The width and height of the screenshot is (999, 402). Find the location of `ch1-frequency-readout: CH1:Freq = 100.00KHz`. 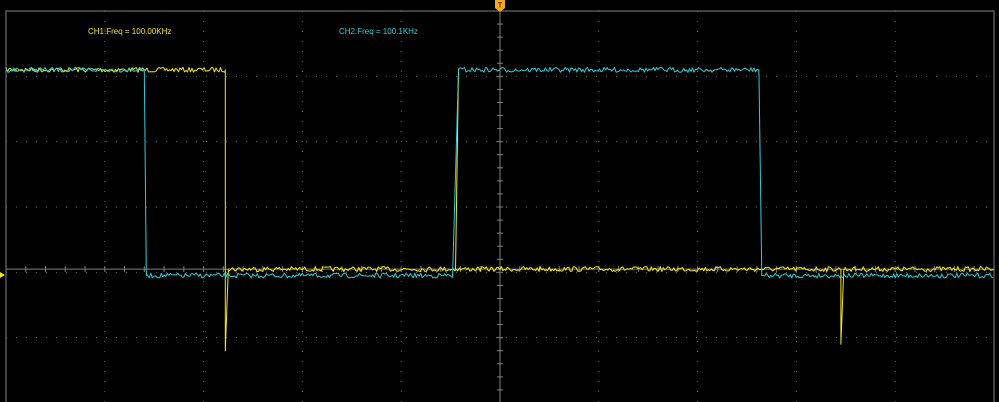

ch1-frequency-readout: CH1:Freq = 100.00KHz is located at coordinates (130, 31).